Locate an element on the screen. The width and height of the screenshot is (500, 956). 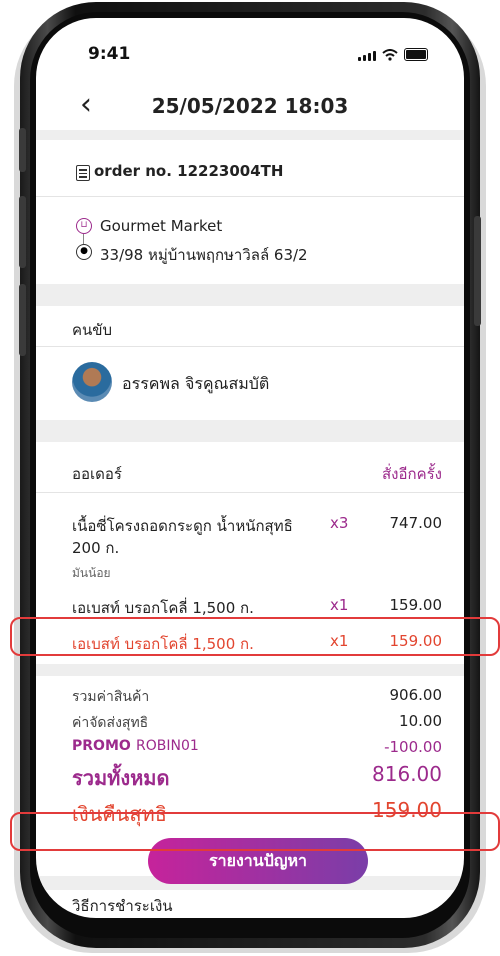
item-price: 747.00 is located at coordinates (416, 523).